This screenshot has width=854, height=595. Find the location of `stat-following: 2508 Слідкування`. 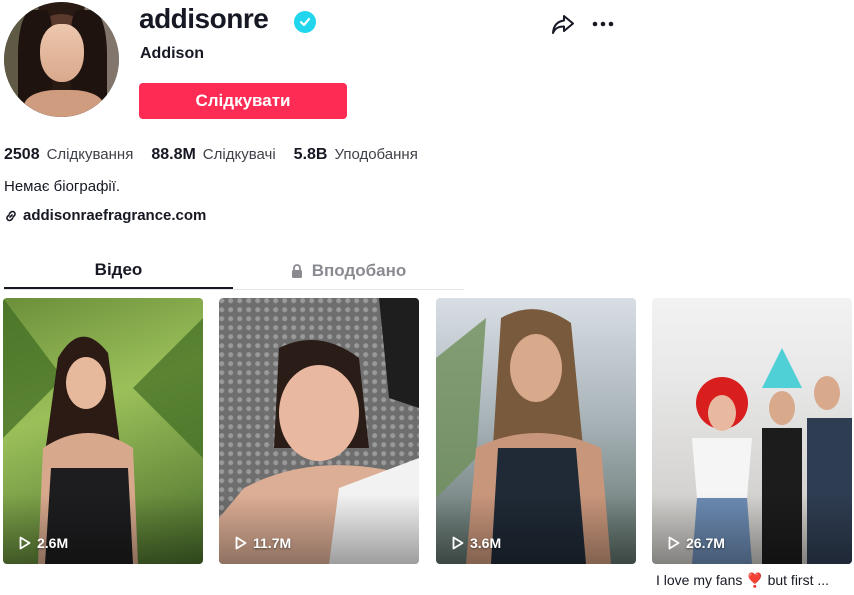

stat-following: 2508 Слідкування is located at coordinates (68, 155).